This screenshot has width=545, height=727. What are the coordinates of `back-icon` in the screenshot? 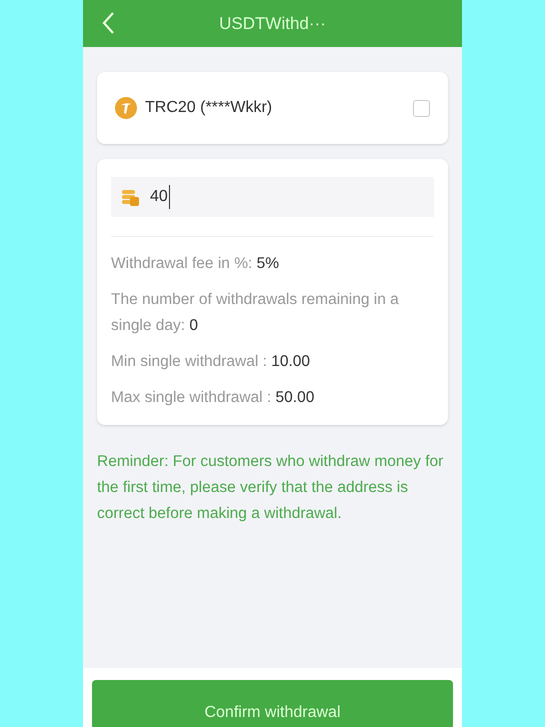 It's located at (109, 23).